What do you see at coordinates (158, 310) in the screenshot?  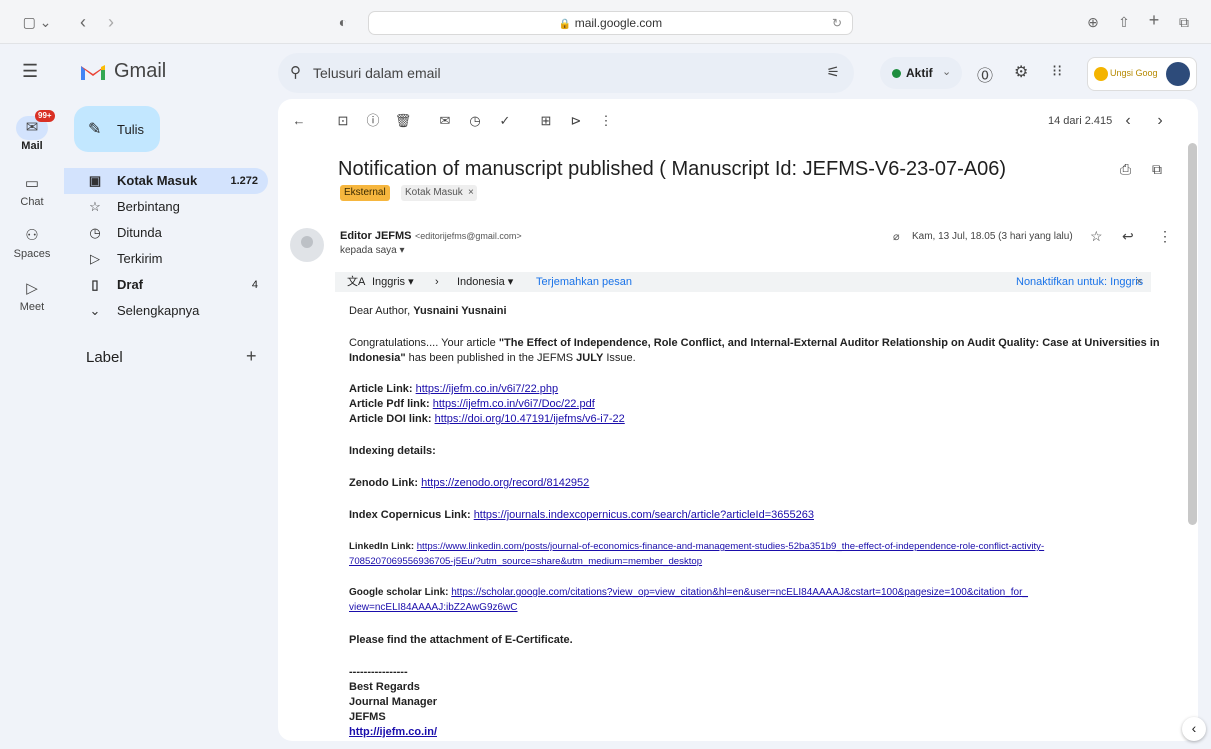 I see `nav-label: Selengkapnya` at bounding box center [158, 310].